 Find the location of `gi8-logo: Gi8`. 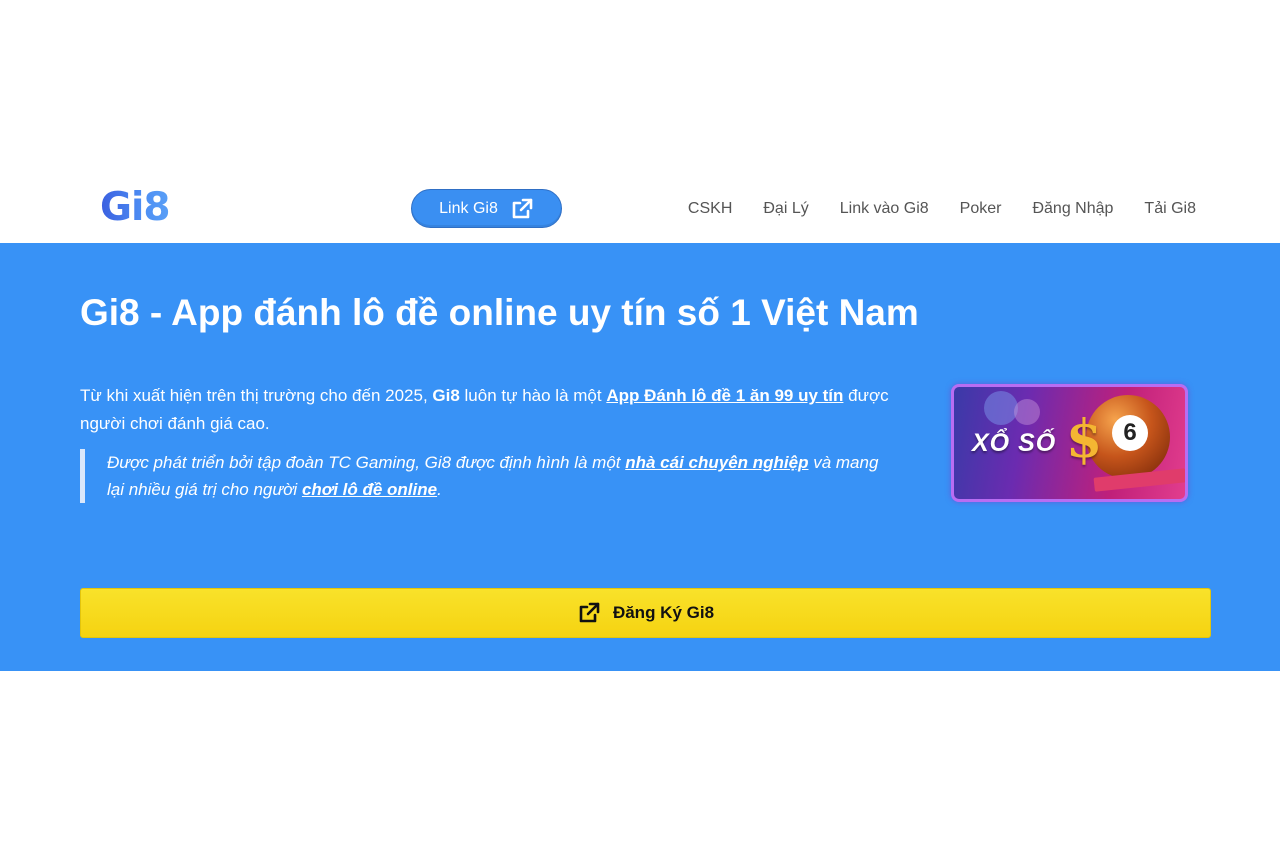

gi8-logo: Gi8 is located at coordinates (135, 208).